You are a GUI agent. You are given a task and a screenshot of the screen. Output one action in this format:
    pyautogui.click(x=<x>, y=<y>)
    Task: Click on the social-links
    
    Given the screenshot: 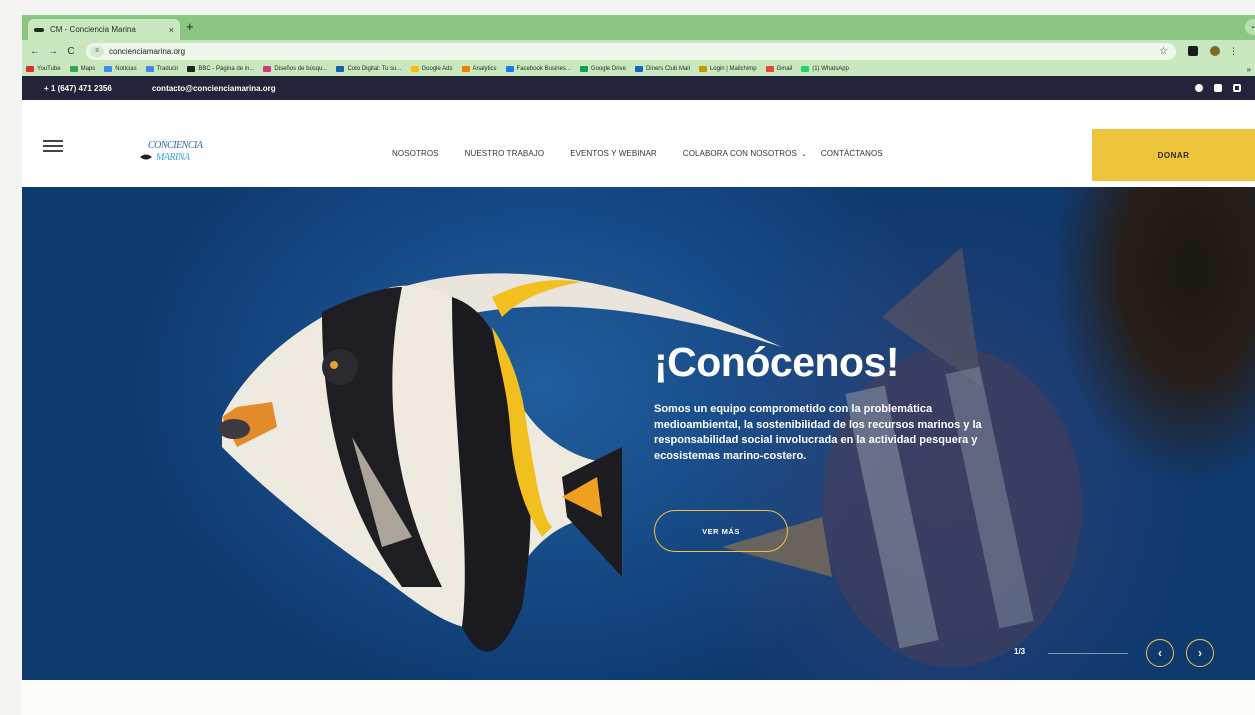 What is the action you would take?
    pyautogui.click(x=1218, y=88)
    